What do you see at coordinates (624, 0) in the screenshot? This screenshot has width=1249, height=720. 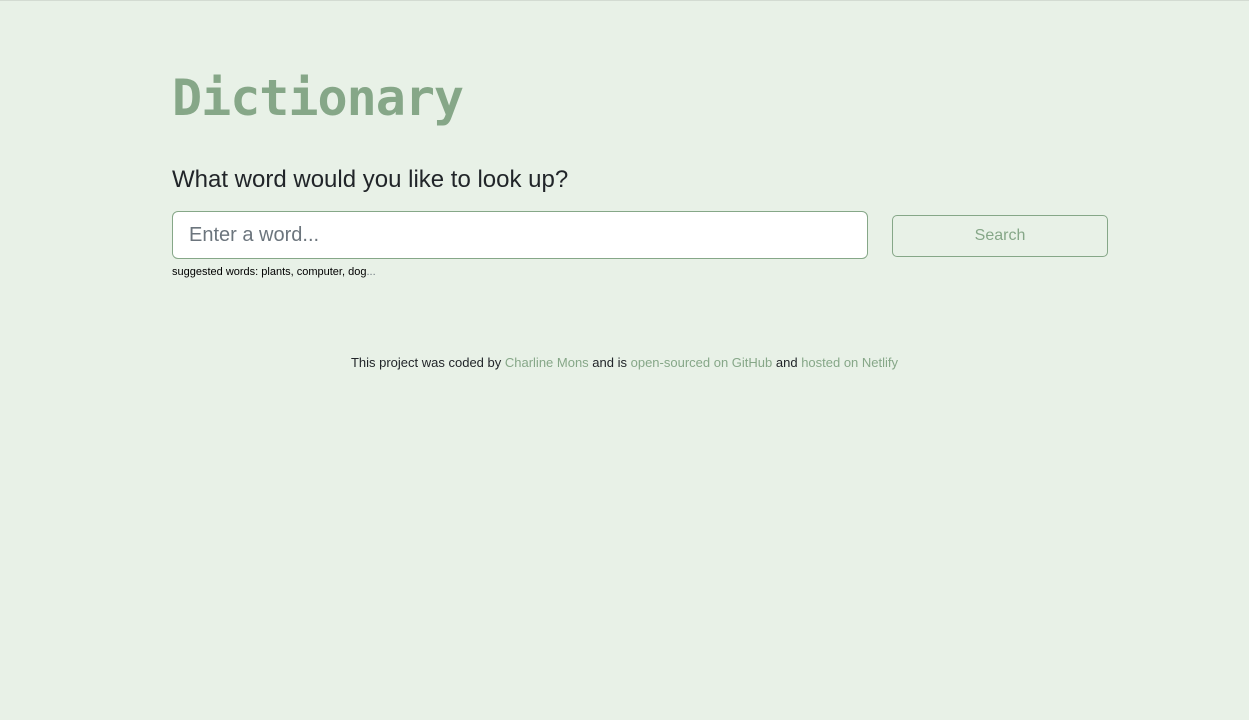 I see `top-border` at bounding box center [624, 0].